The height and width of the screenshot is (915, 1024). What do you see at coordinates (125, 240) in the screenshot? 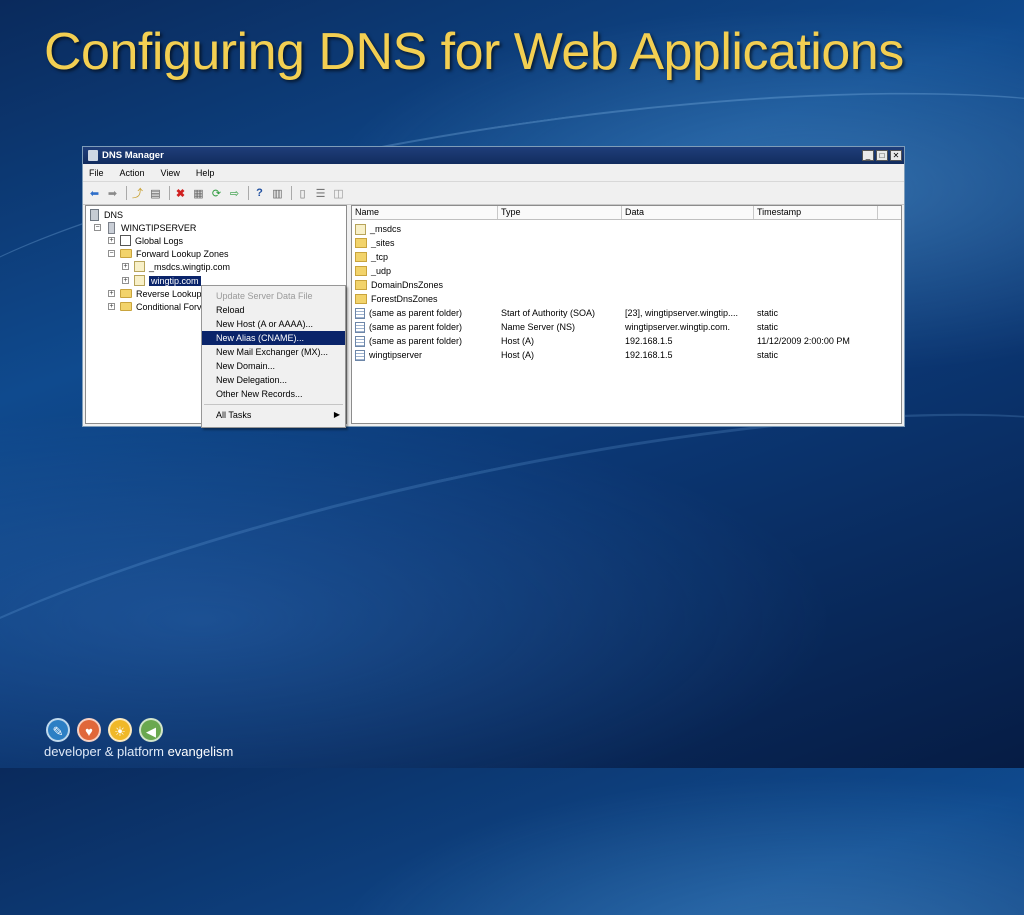
I see `logs-icon` at bounding box center [125, 240].